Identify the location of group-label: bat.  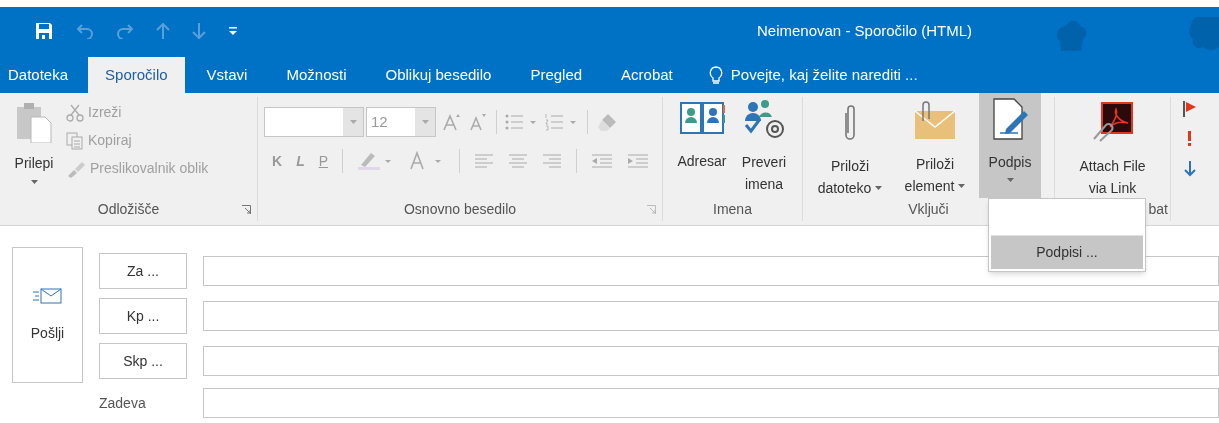
(1158, 209).